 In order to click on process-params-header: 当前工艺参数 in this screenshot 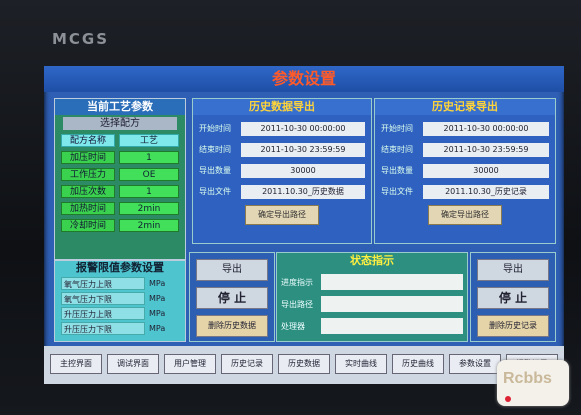, I will do `click(120, 107)`.